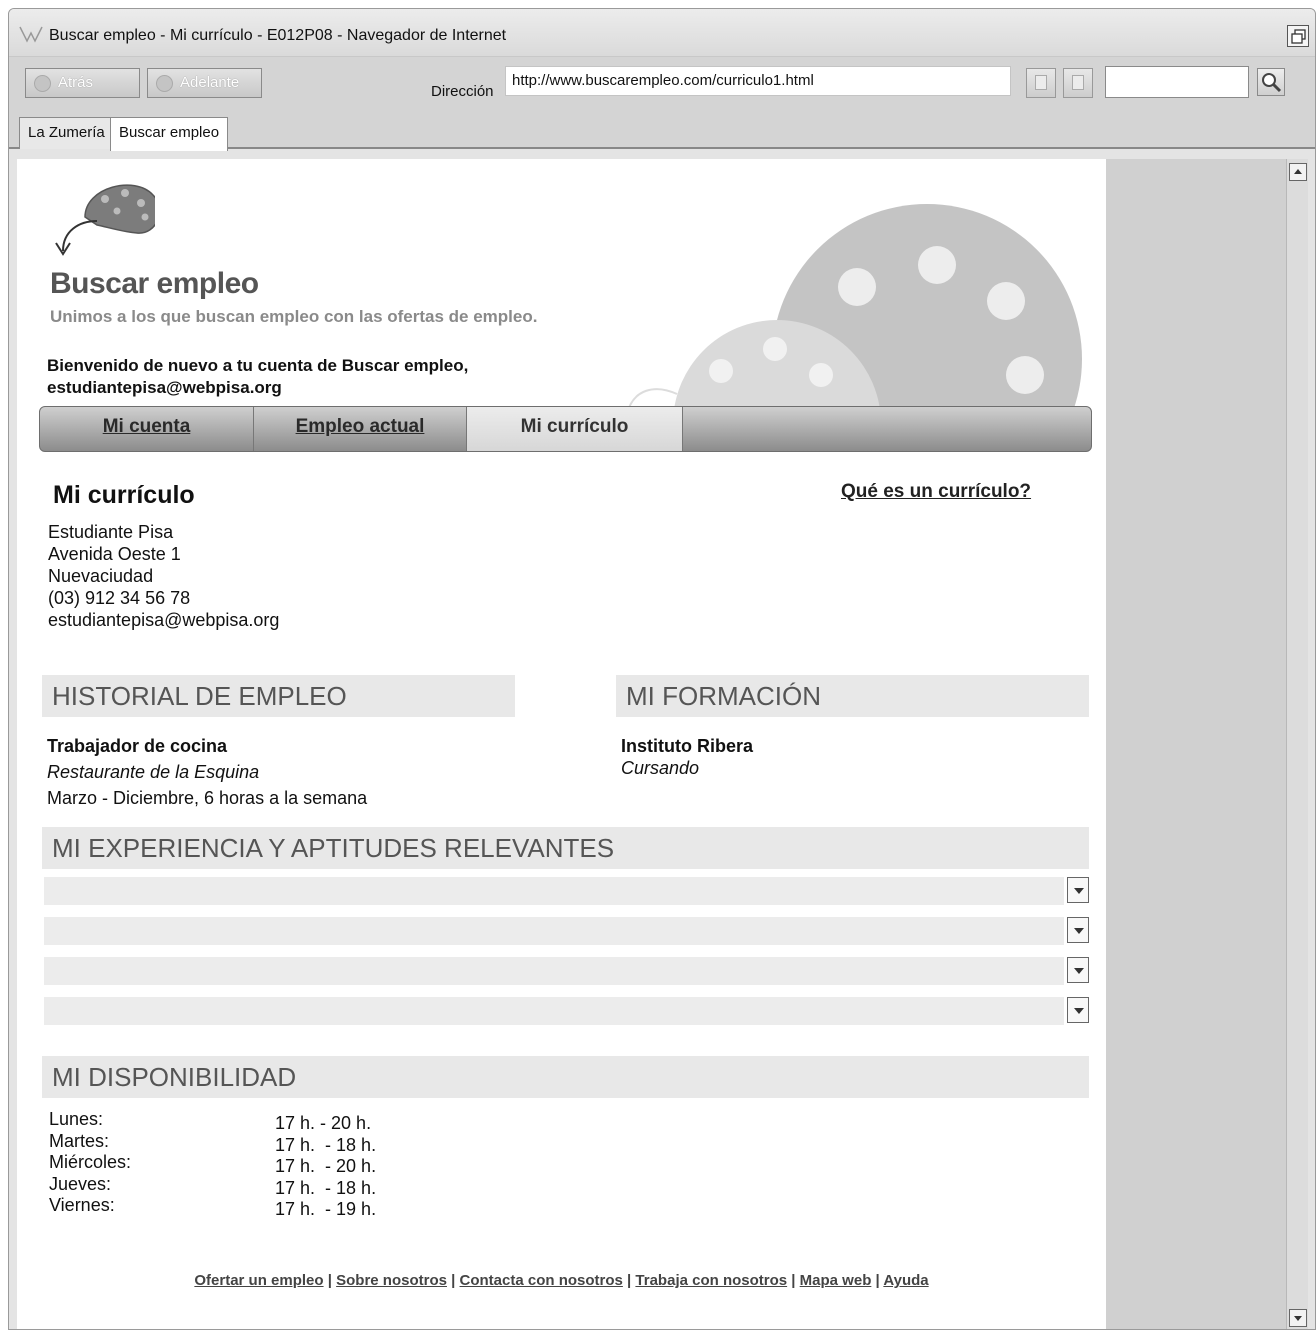 Image resolution: width=1316 pixels, height=1330 pixels. What do you see at coordinates (42, 83) in the screenshot?
I see `back-arrow-icon` at bounding box center [42, 83].